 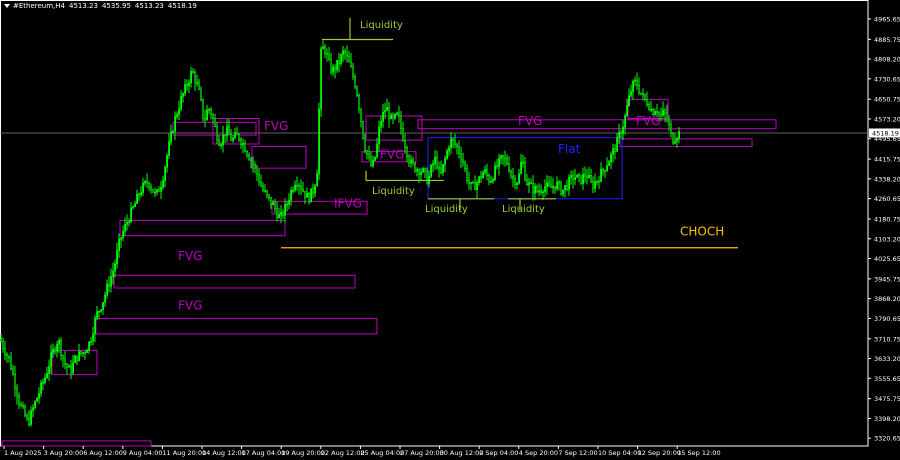 What do you see at coordinates (659, 453) in the screenshot?
I see `x-tick-label: 12 Sep 20:00` at bounding box center [659, 453].